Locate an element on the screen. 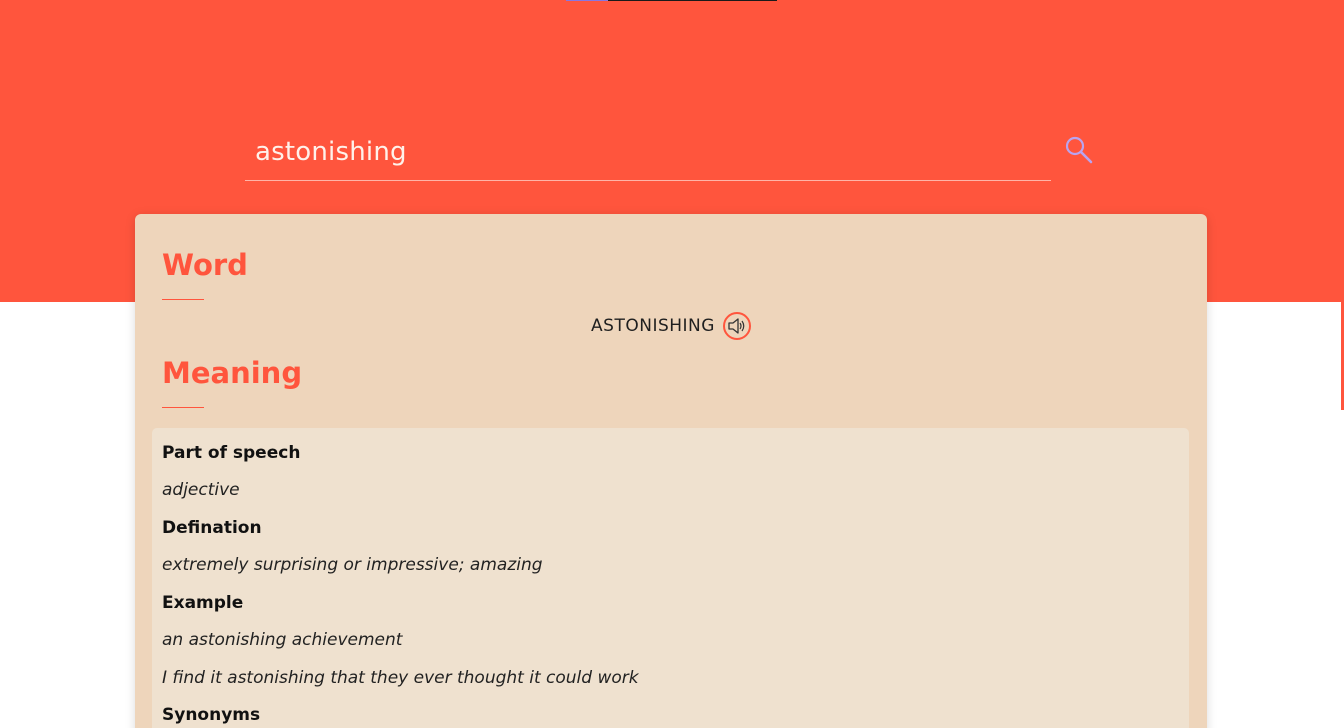 This screenshot has width=1344, height=728. search-input is located at coordinates (645, 152).